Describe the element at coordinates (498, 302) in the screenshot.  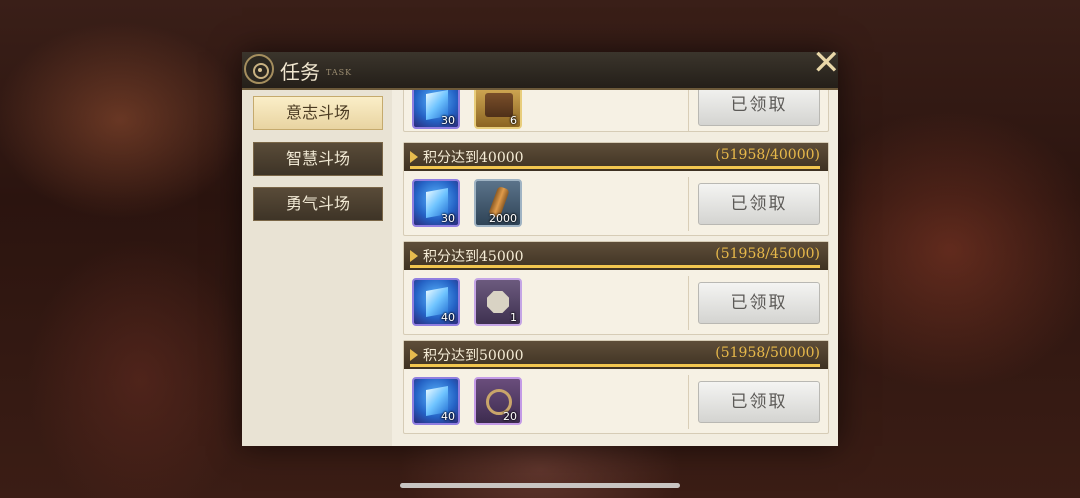
I see `octagon-seal-icon: 1` at that location.